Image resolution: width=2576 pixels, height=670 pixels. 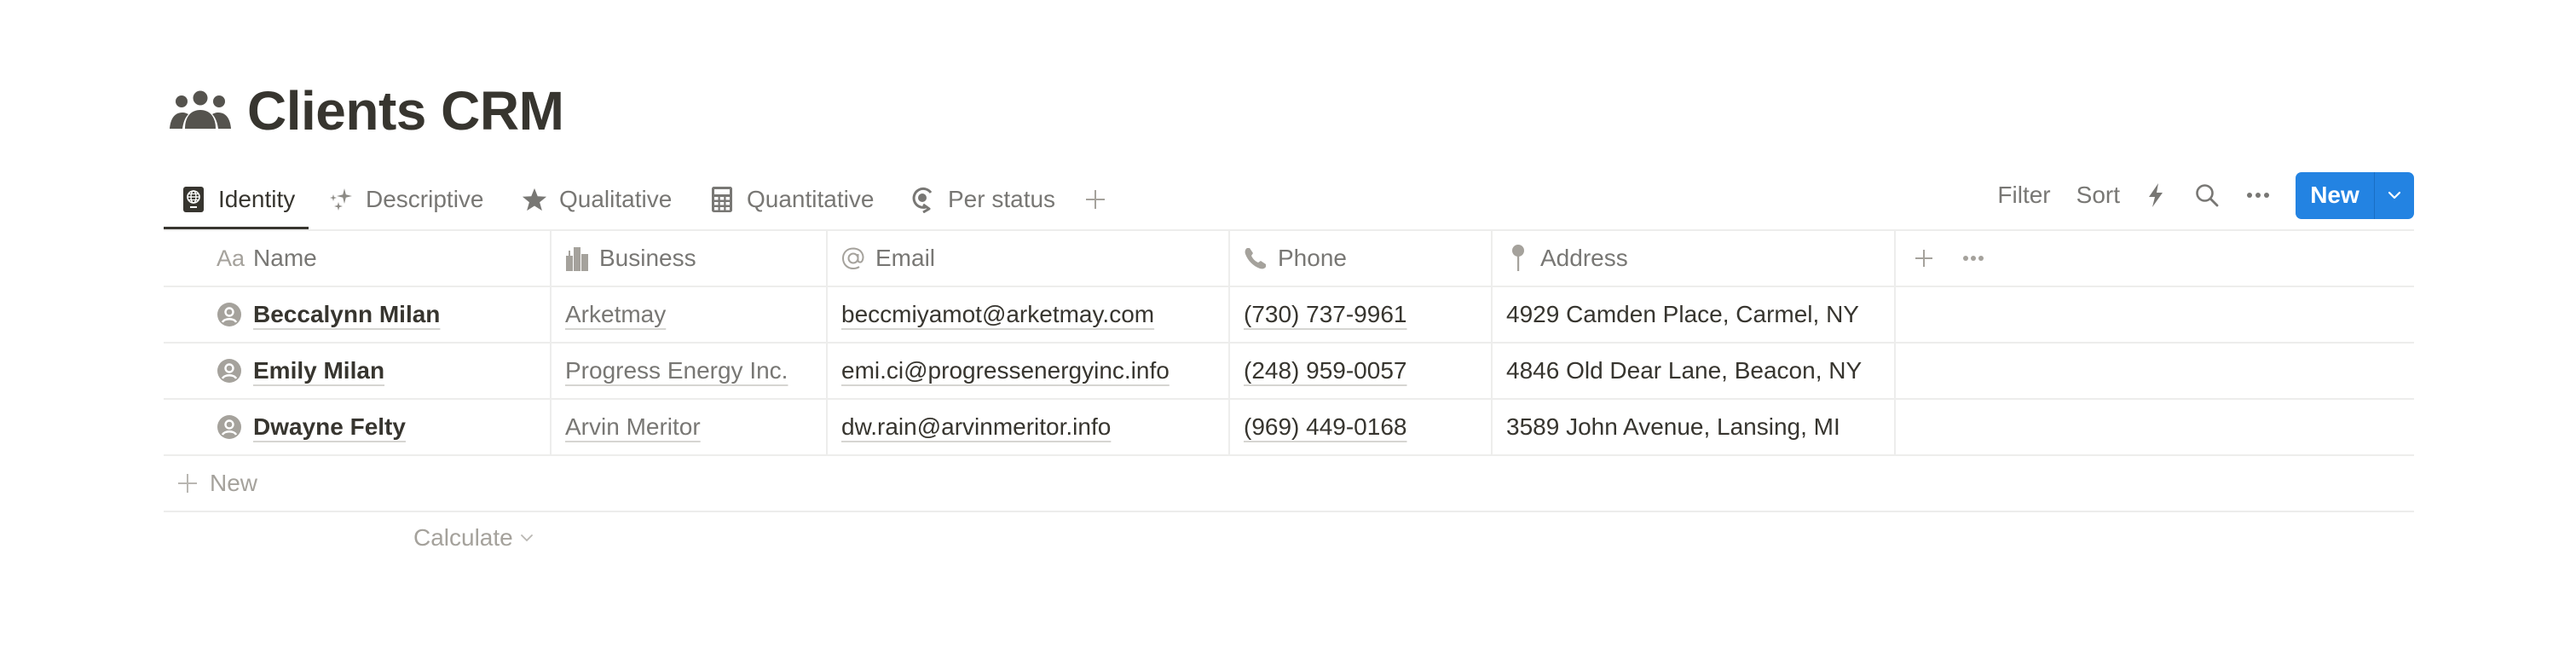 I want to click on table-header: Aa Name Business Email Phone Address, so click(x=1289, y=259).